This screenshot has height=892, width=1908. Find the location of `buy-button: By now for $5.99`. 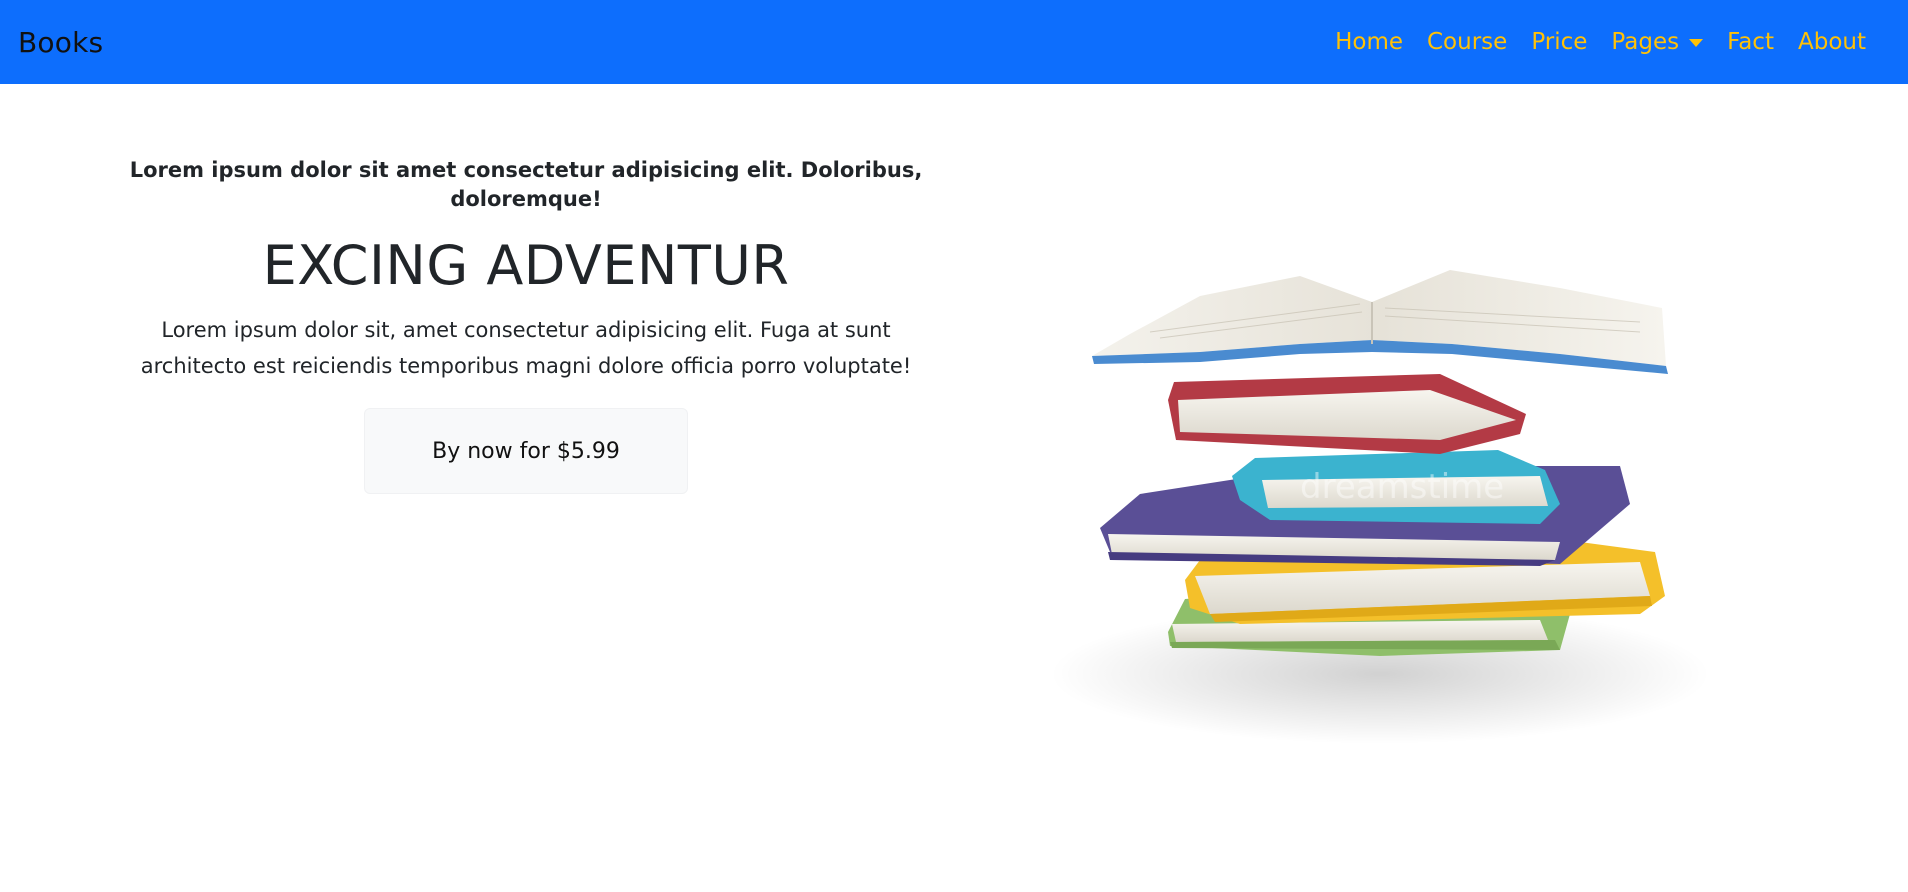

buy-button: By now for $5.99 is located at coordinates (526, 451).